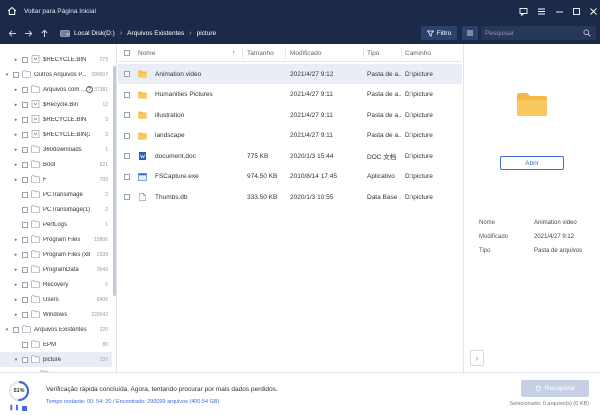  Describe the element at coordinates (587, 33) in the screenshot. I see `search-icon` at that location.